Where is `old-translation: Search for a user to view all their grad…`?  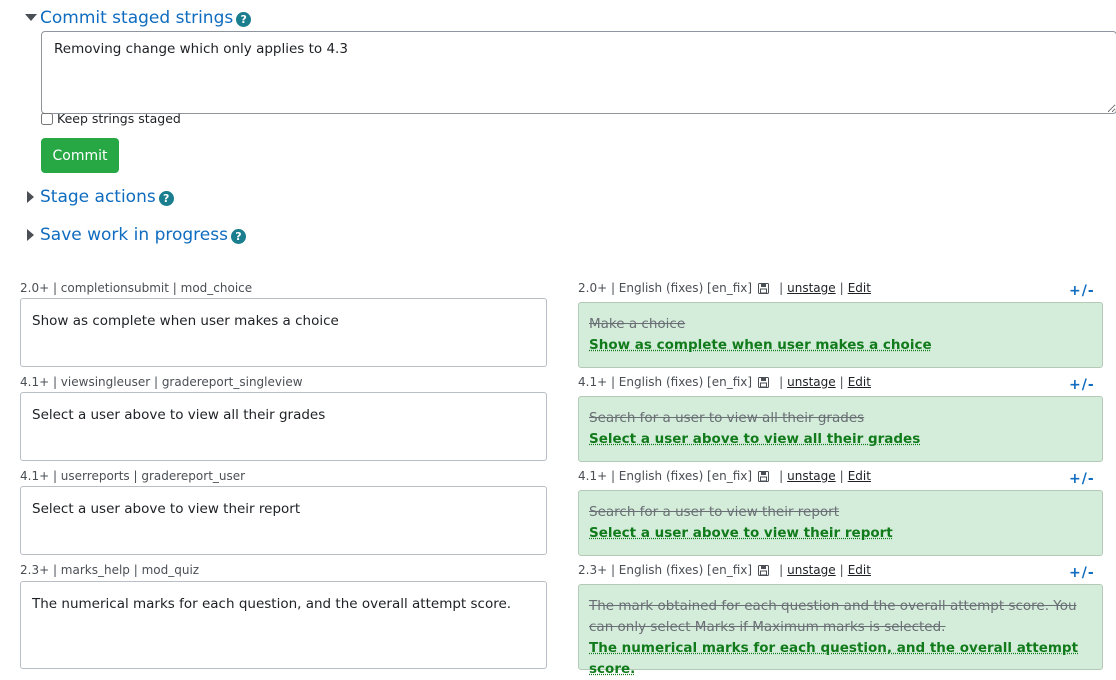 old-translation: Search for a user to view all their grad… is located at coordinates (727, 418).